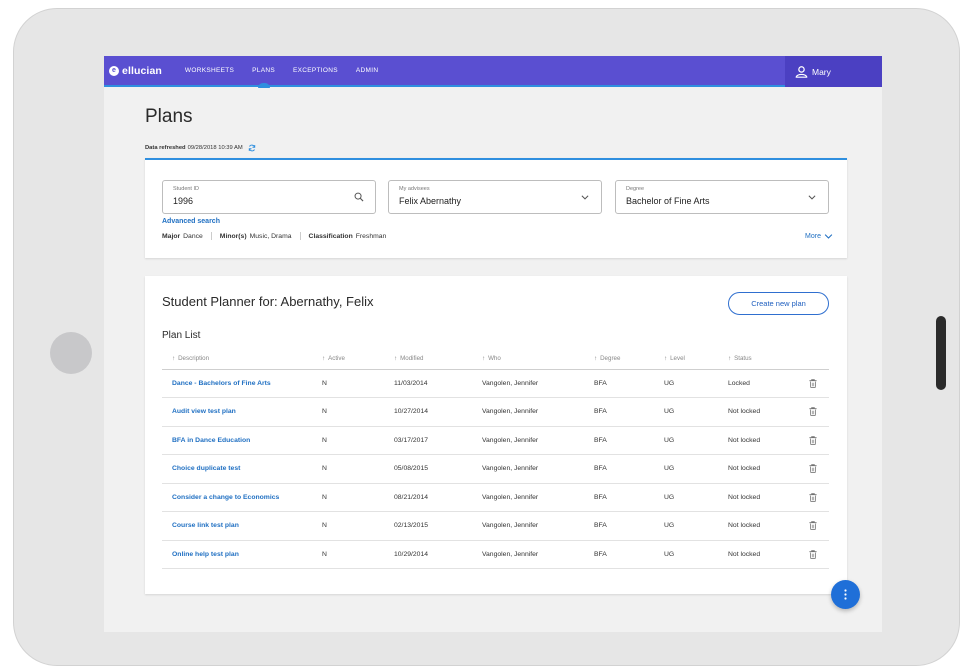 The height and width of the screenshot is (670, 963). I want to click on cell-modified: 03/17/2017, so click(438, 440).